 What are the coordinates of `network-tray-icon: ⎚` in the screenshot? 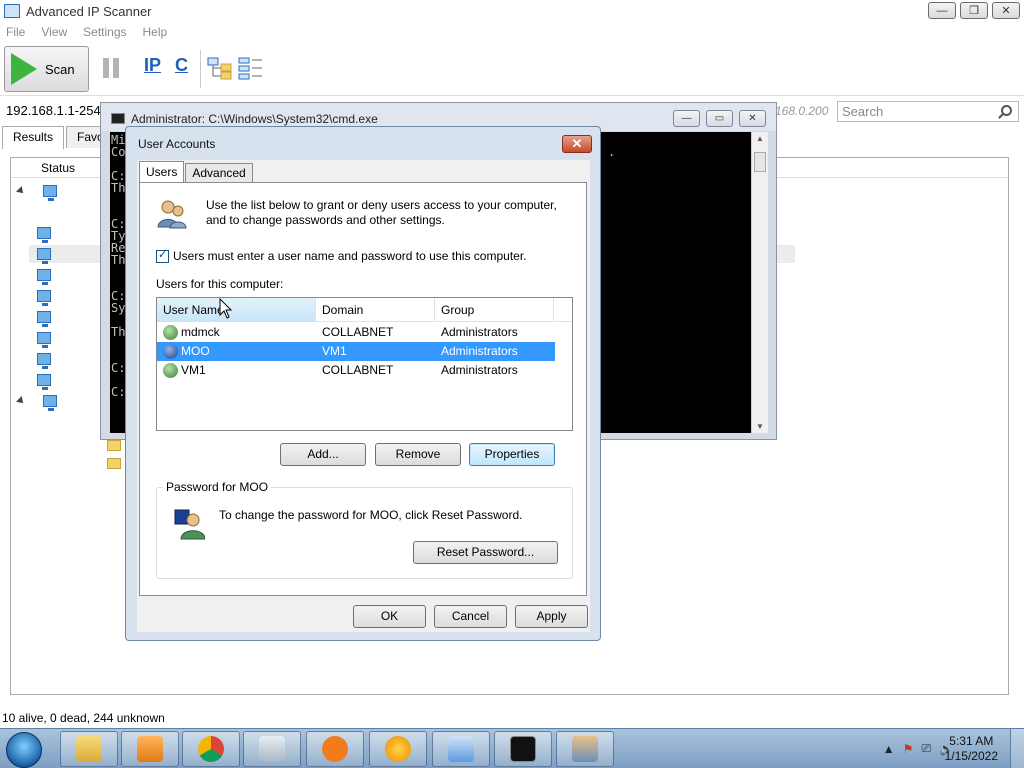 It's located at (926, 748).